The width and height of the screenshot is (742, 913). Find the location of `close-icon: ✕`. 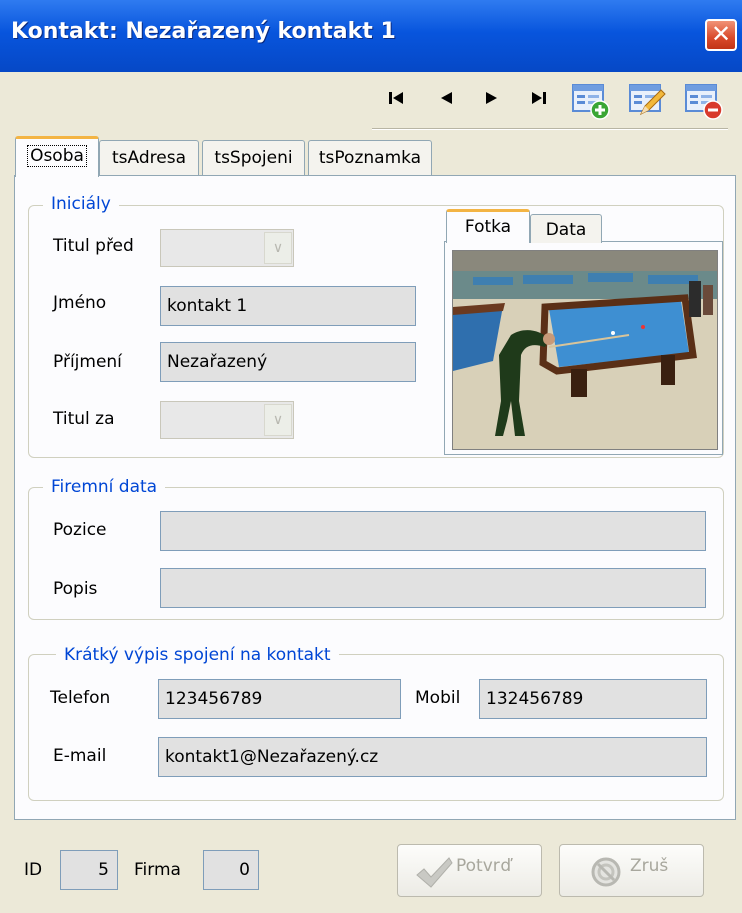

close-icon: ✕ is located at coordinates (721, 34).